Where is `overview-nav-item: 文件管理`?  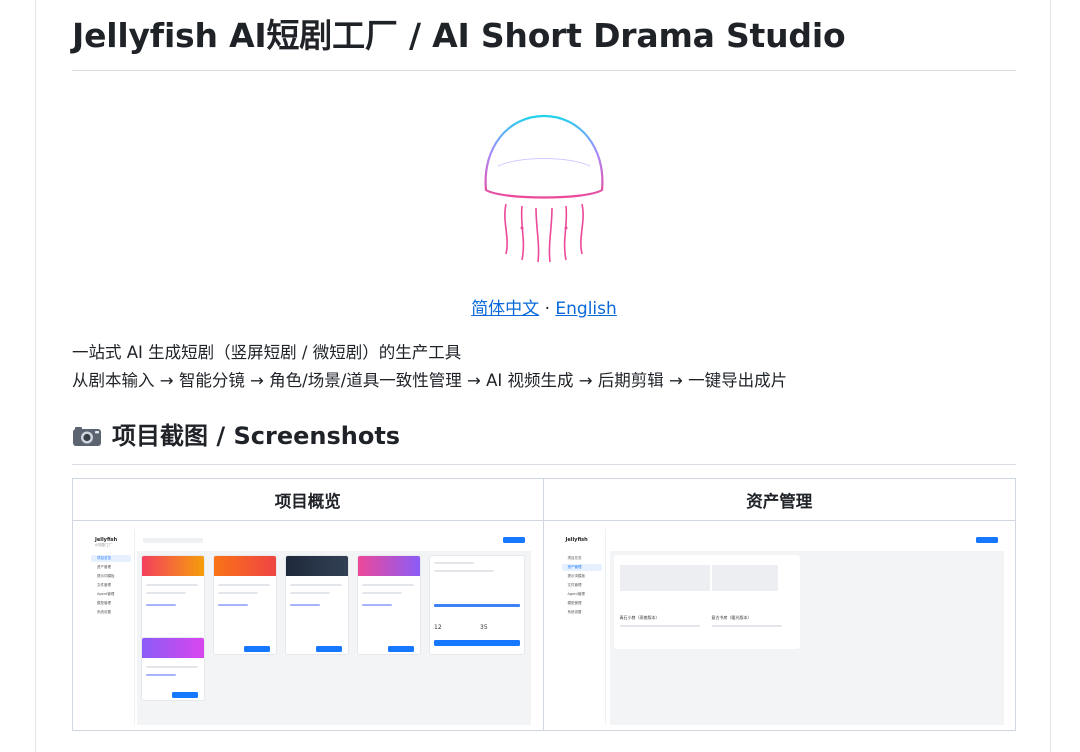 overview-nav-item: 文件管理 is located at coordinates (111, 585).